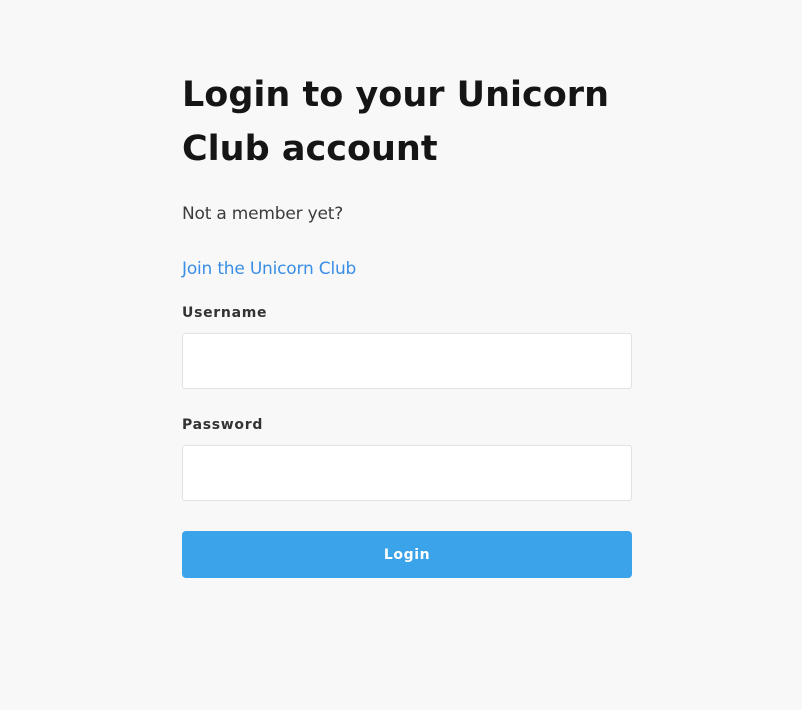 Image resolution: width=802 pixels, height=710 pixels. Describe the element at coordinates (407, 473) in the screenshot. I see `password-input` at that location.